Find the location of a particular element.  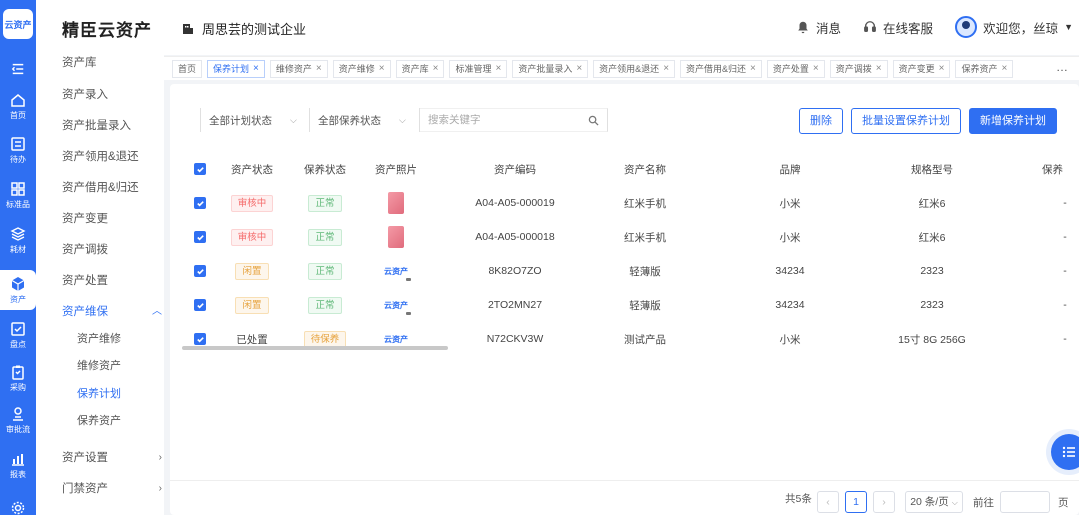

tab-7: 资产领用&退还 × is located at coordinates (634, 68).